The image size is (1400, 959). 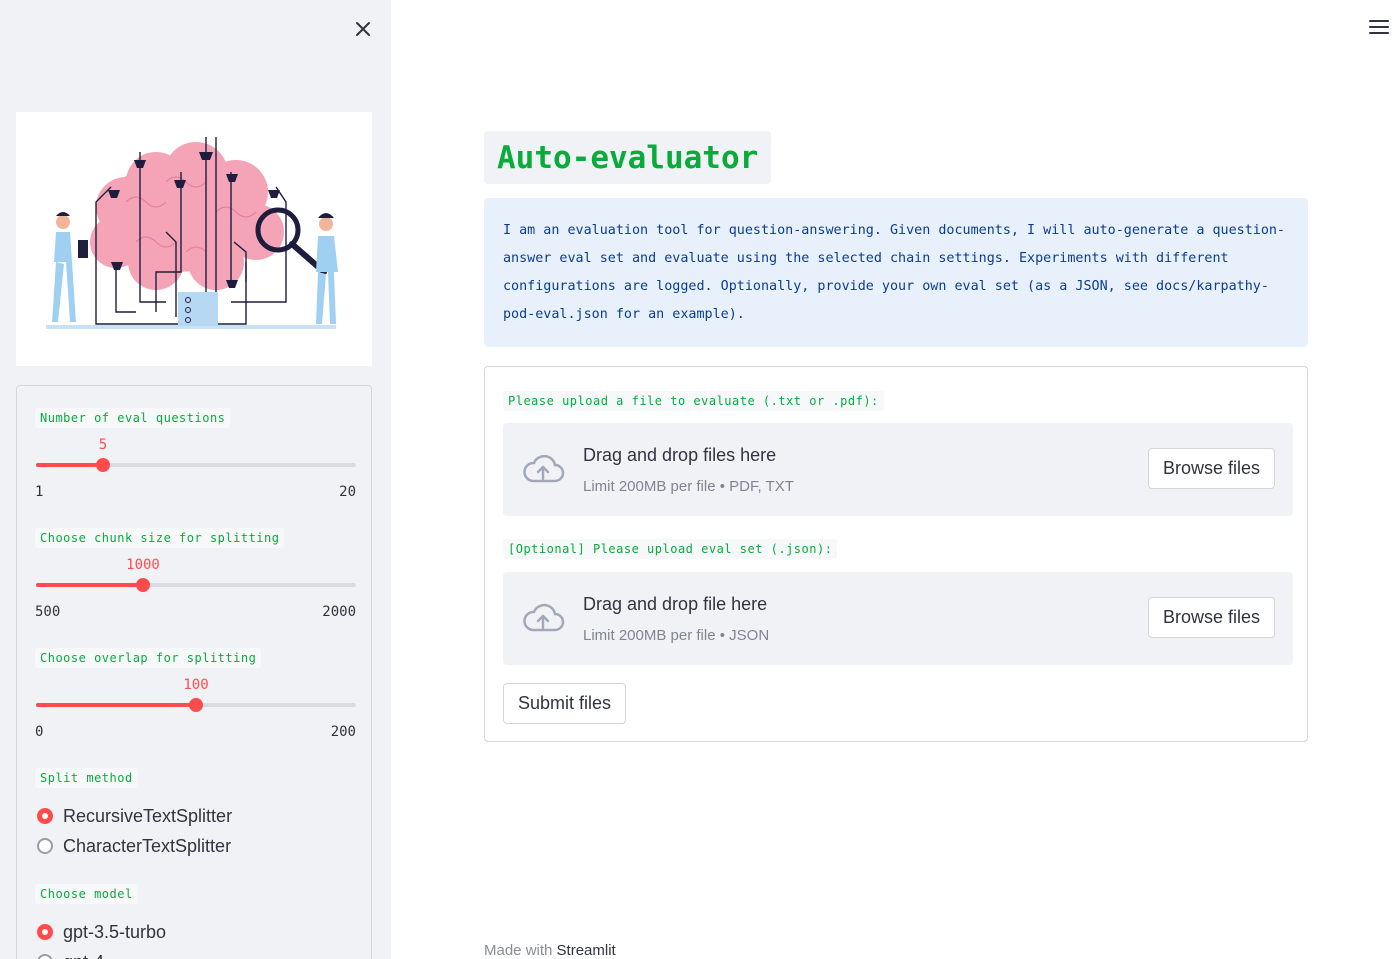 What do you see at coordinates (83, 955) in the screenshot?
I see `radio-label: gpt-4` at bounding box center [83, 955].